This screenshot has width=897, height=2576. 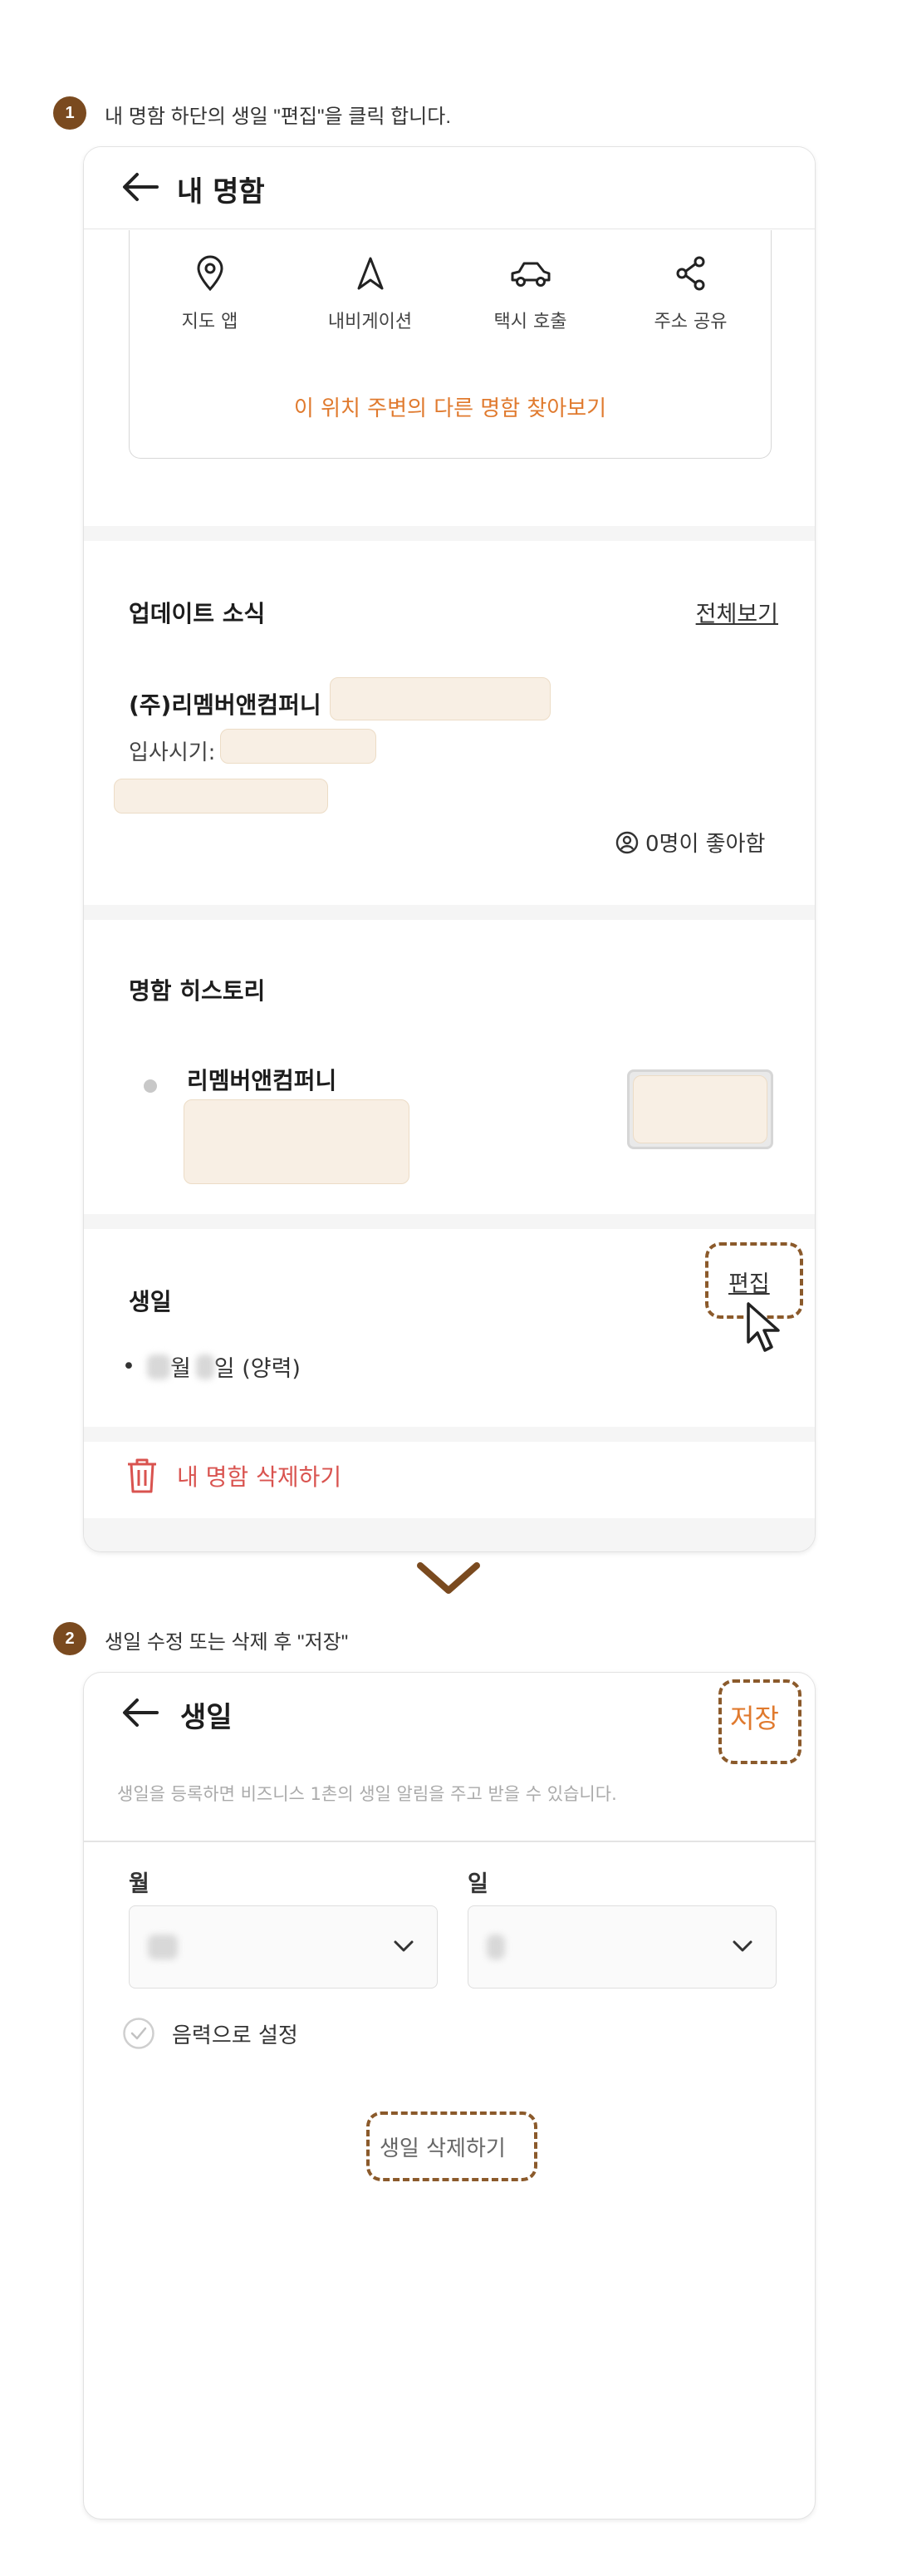 What do you see at coordinates (205, 1366) in the screenshot?
I see `birthday-day-redacted` at bounding box center [205, 1366].